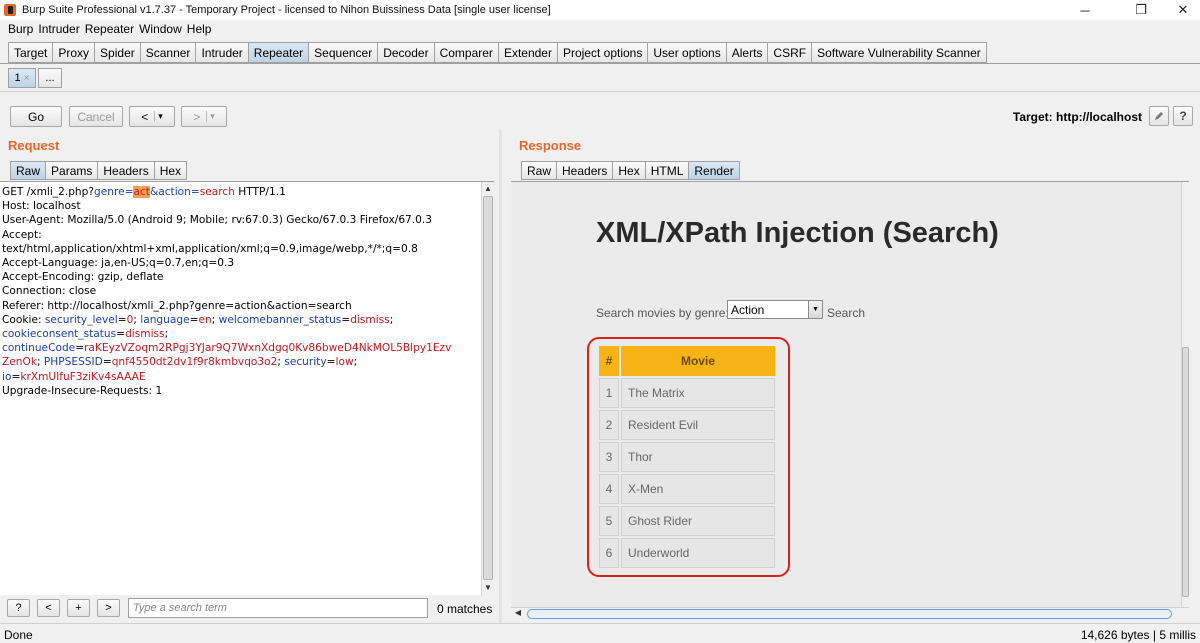 Image resolution: width=1200 pixels, height=643 pixels. I want to click on status-bar: Done 14,626 bytes | 5 millis, so click(600, 633).